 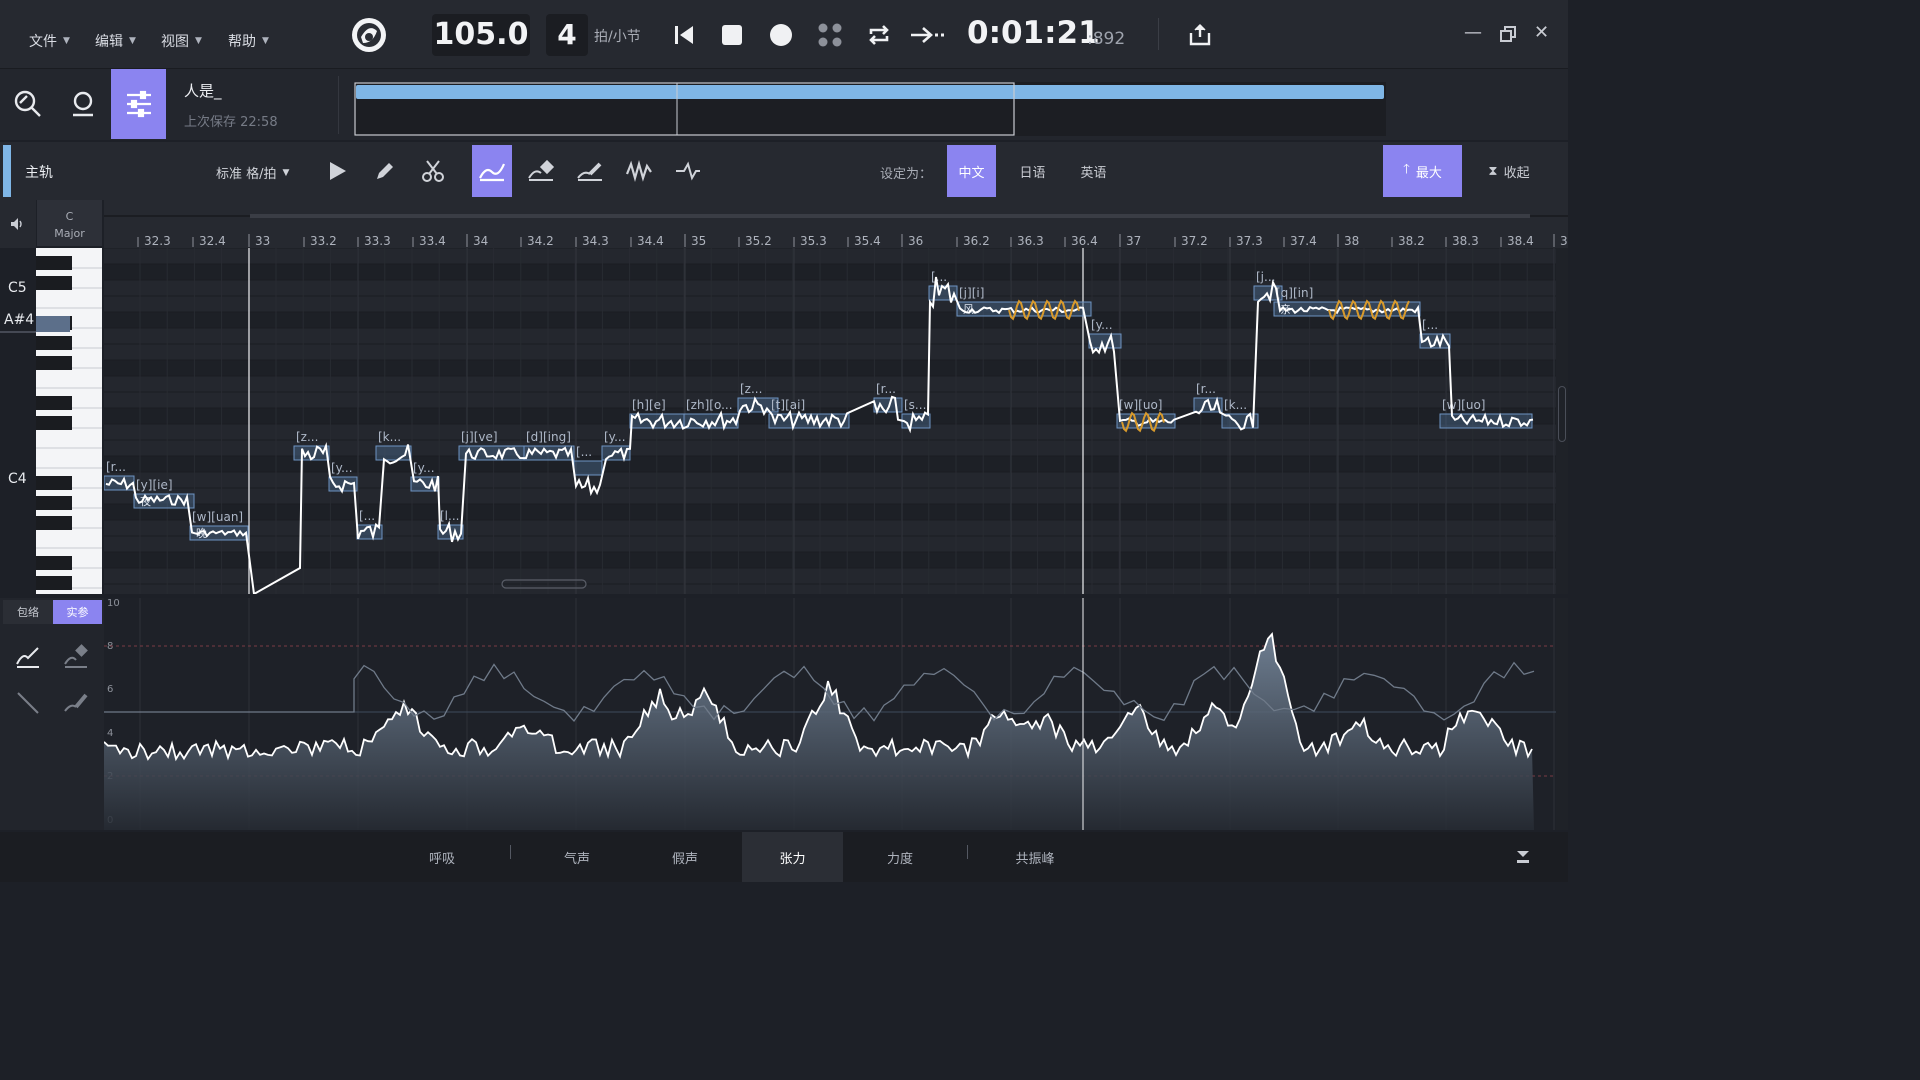 What do you see at coordinates (577, 857) in the screenshot?
I see `tab-breathiness: 气声` at bounding box center [577, 857].